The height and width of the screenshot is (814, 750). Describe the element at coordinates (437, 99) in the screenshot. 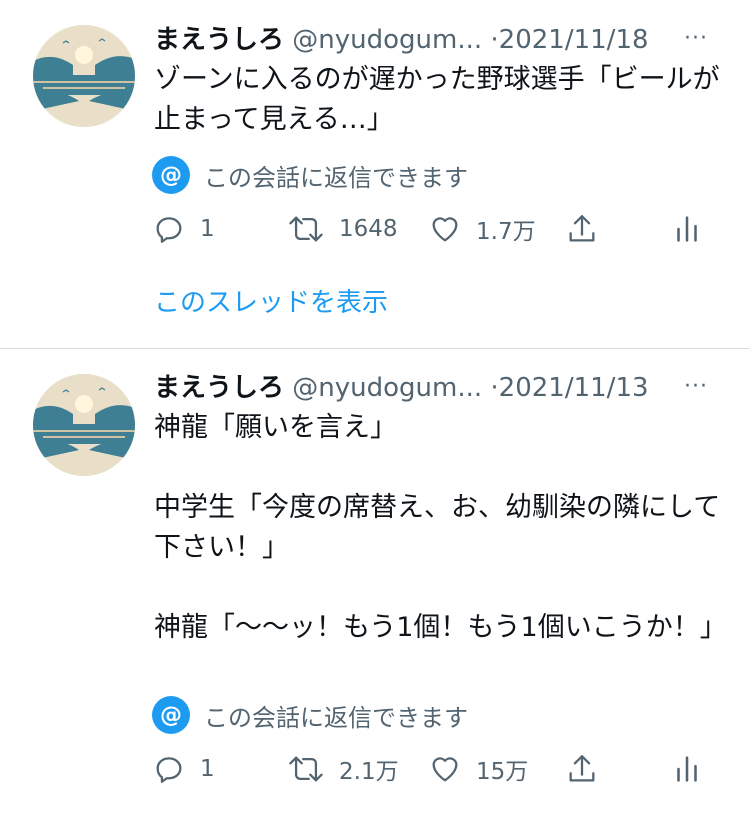

I see `tweet-text: ゾーンに入るのが遅かった野球選手「ビールが止まって見える…」` at that location.